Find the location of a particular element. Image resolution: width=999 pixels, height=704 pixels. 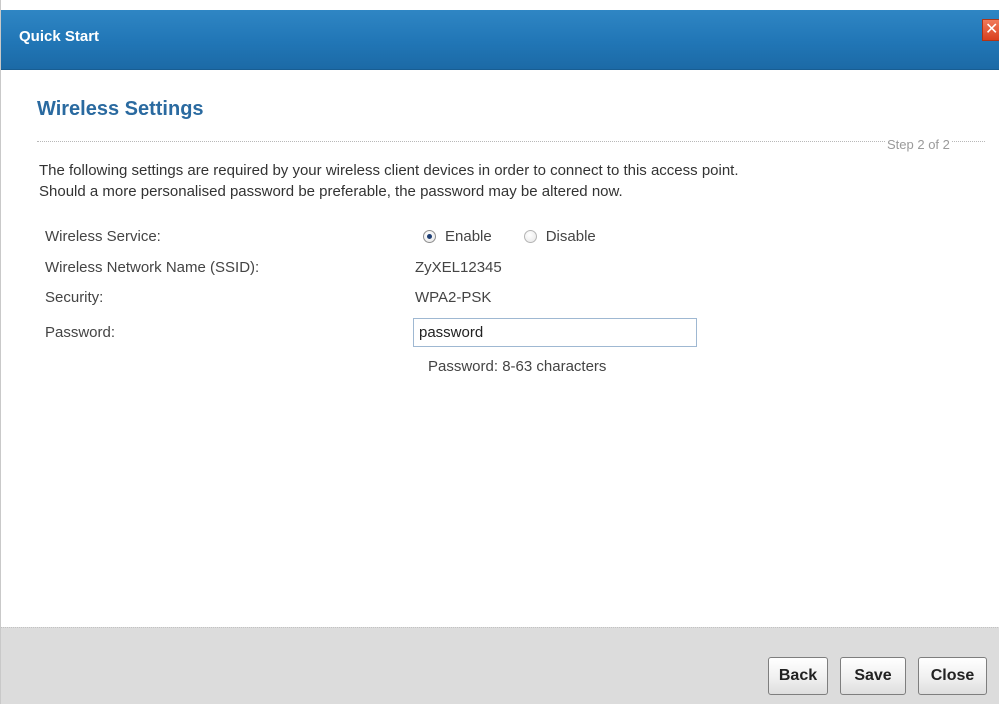

security-label: Security: is located at coordinates (74, 297).